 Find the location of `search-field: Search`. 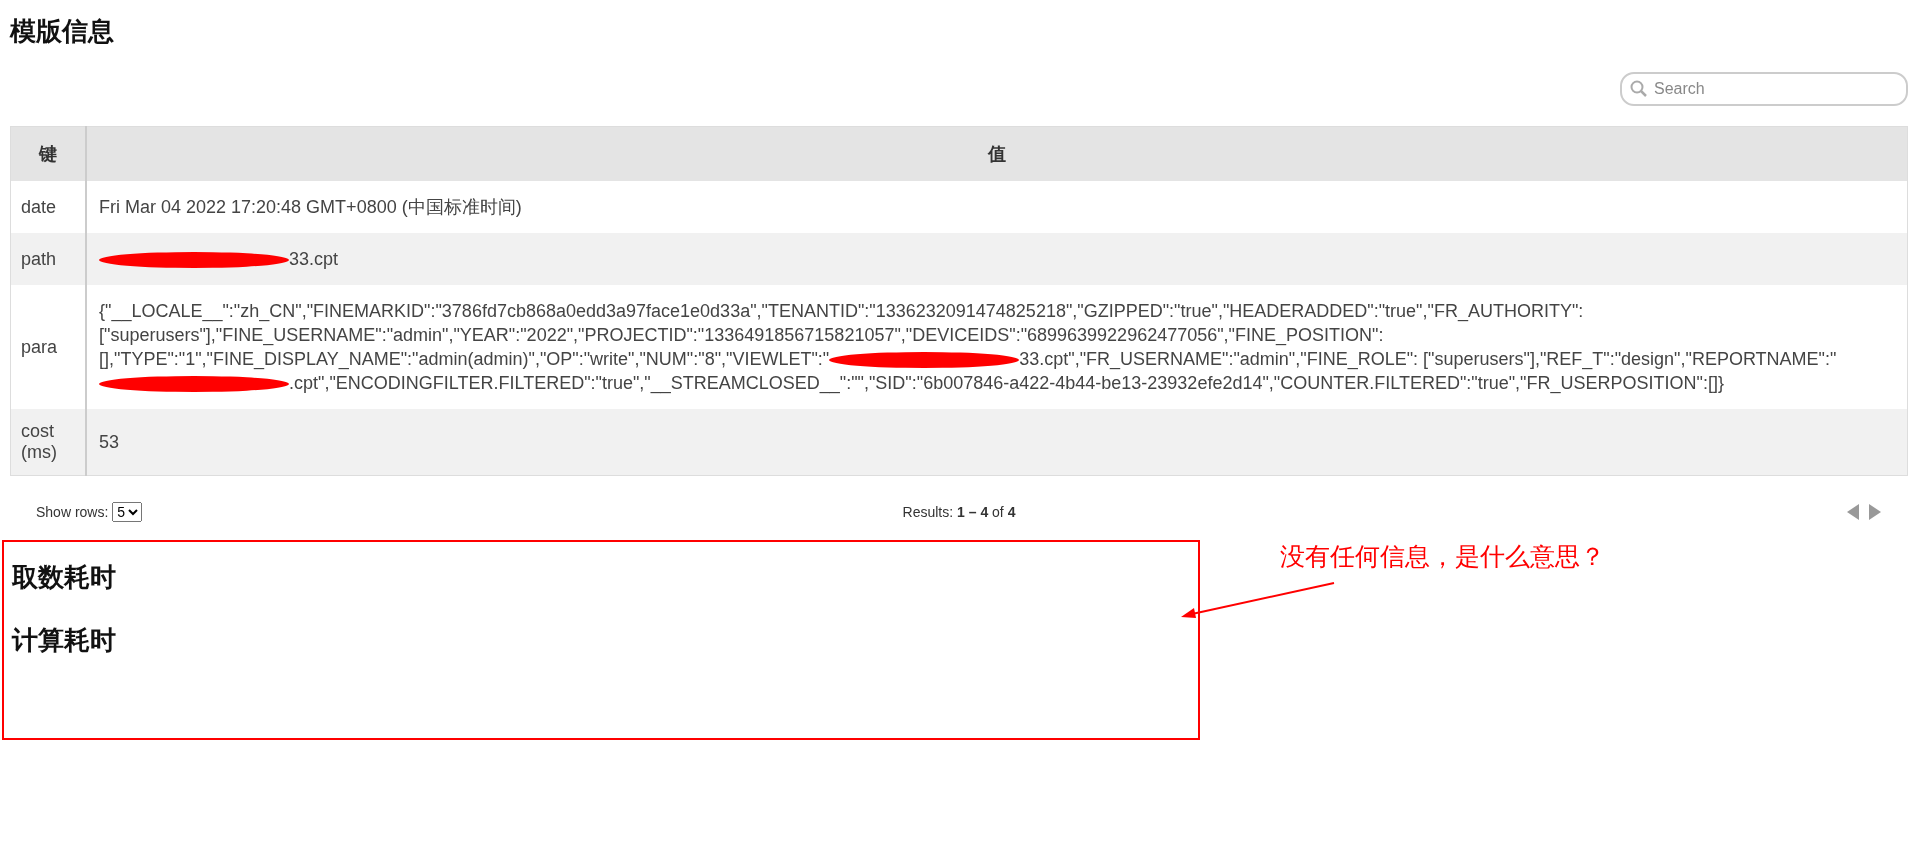

search-field: Search is located at coordinates (1764, 89).